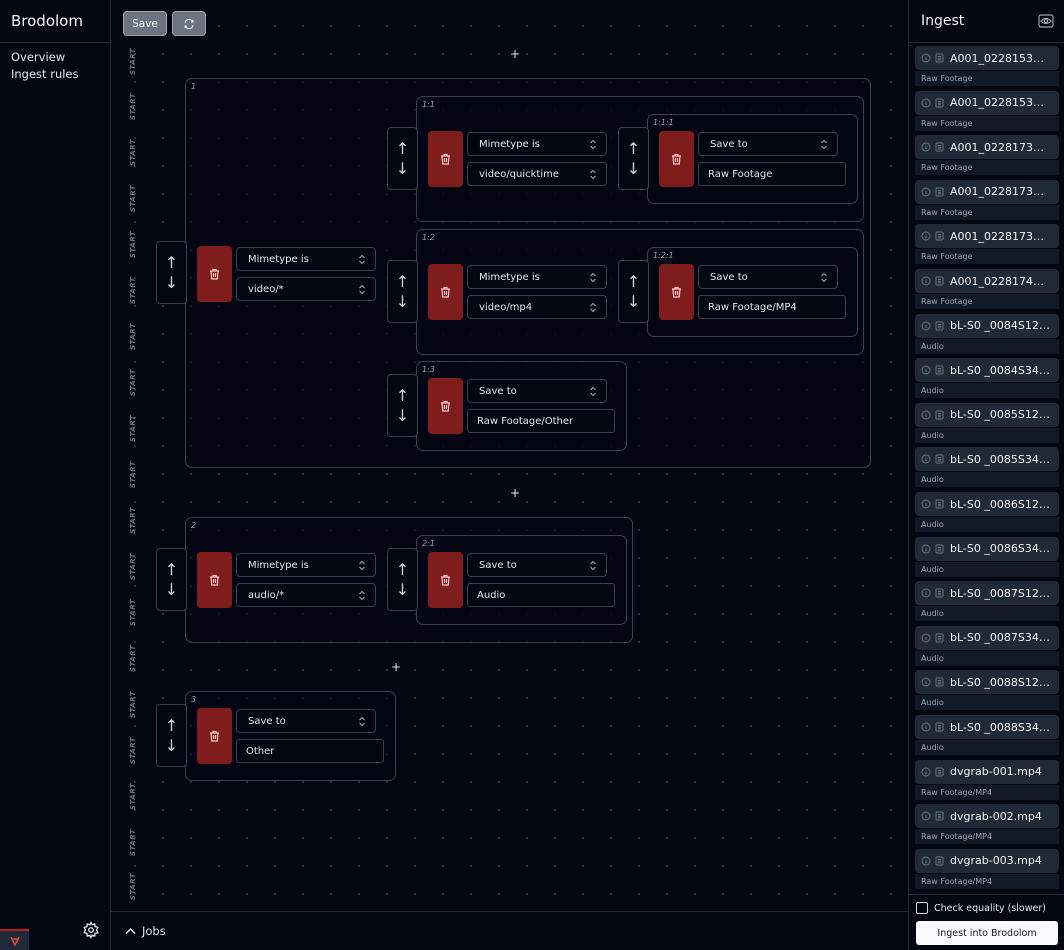 This screenshot has height=950, width=1064. Describe the element at coordinates (987, 548) in the screenshot. I see `file-pill: bL-S0 _0086S34D.wav` at that location.